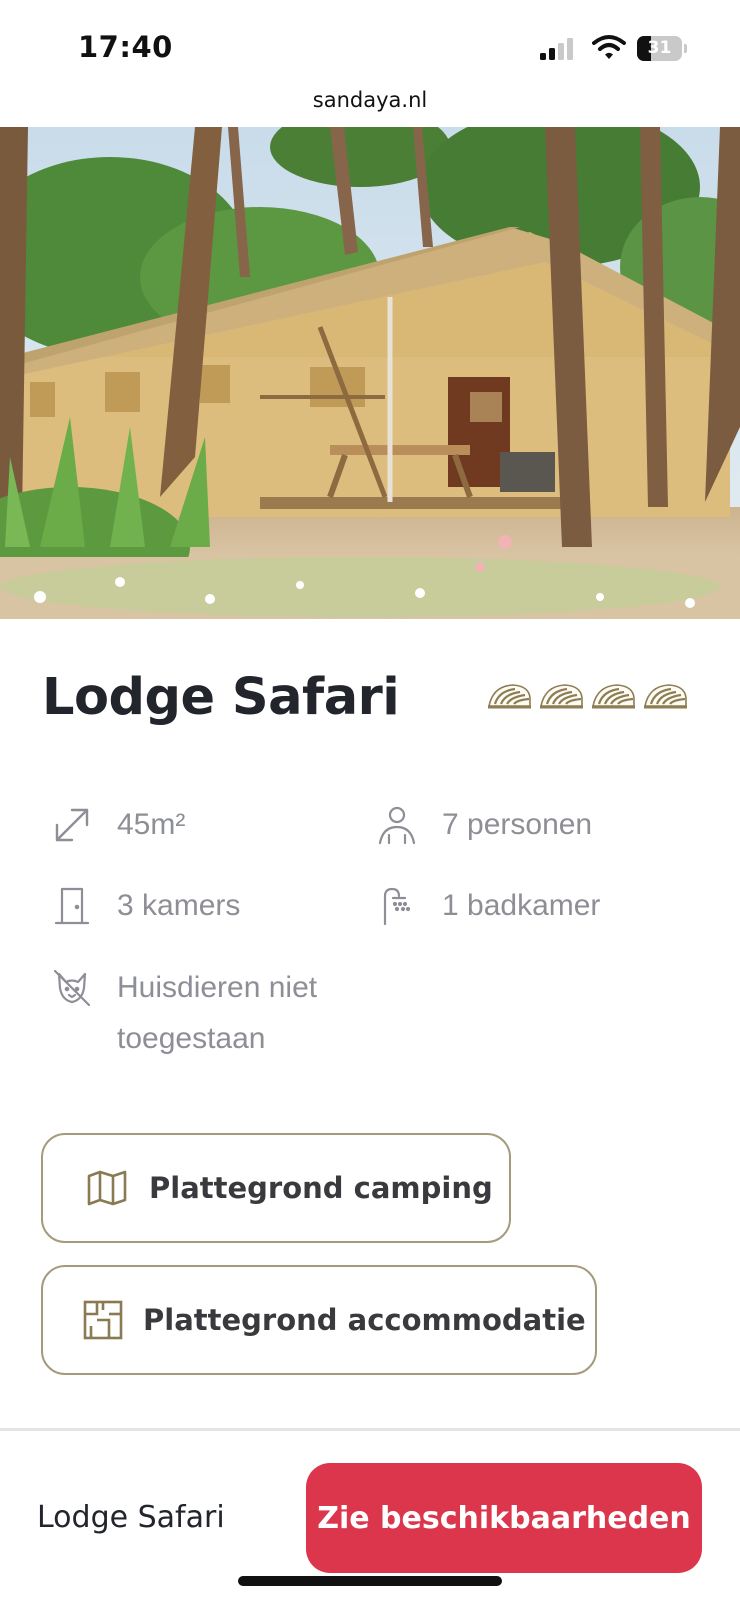 The image size is (740, 1600). Describe the element at coordinates (221, 697) in the screenshot. I see `accommodation-title: Lodge Safari` at that location.